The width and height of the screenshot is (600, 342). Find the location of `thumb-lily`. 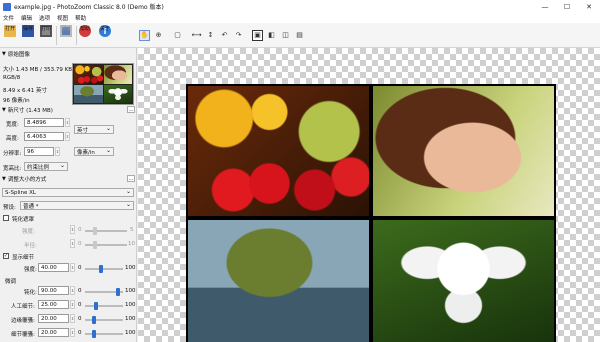

thumb-lily is located at coordinates (117, 93).